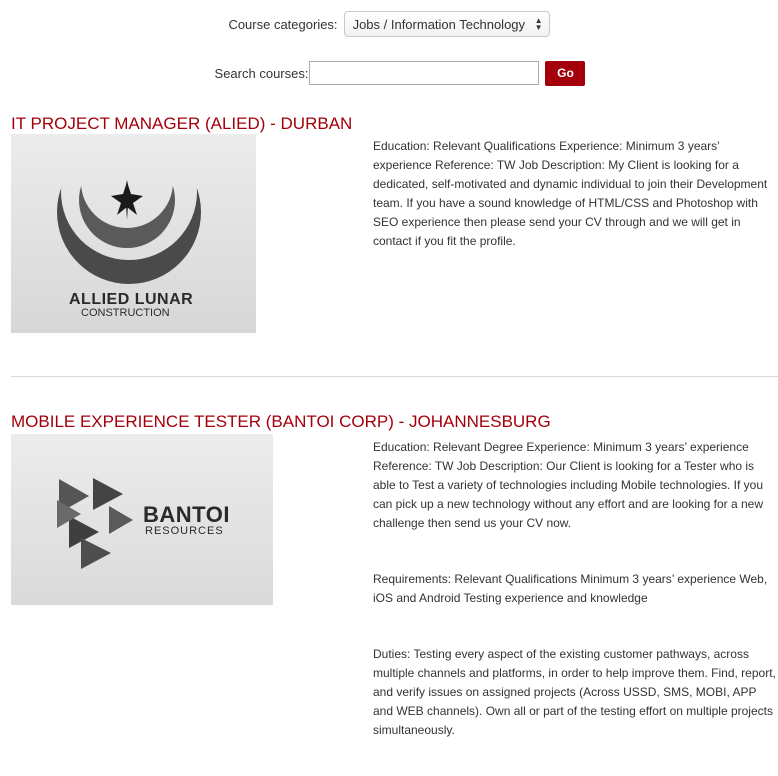  What do you see at coordinates (95, 523) in the screenshot?
I see `bantoi-logo-icon` at bounding box center [95, 523].